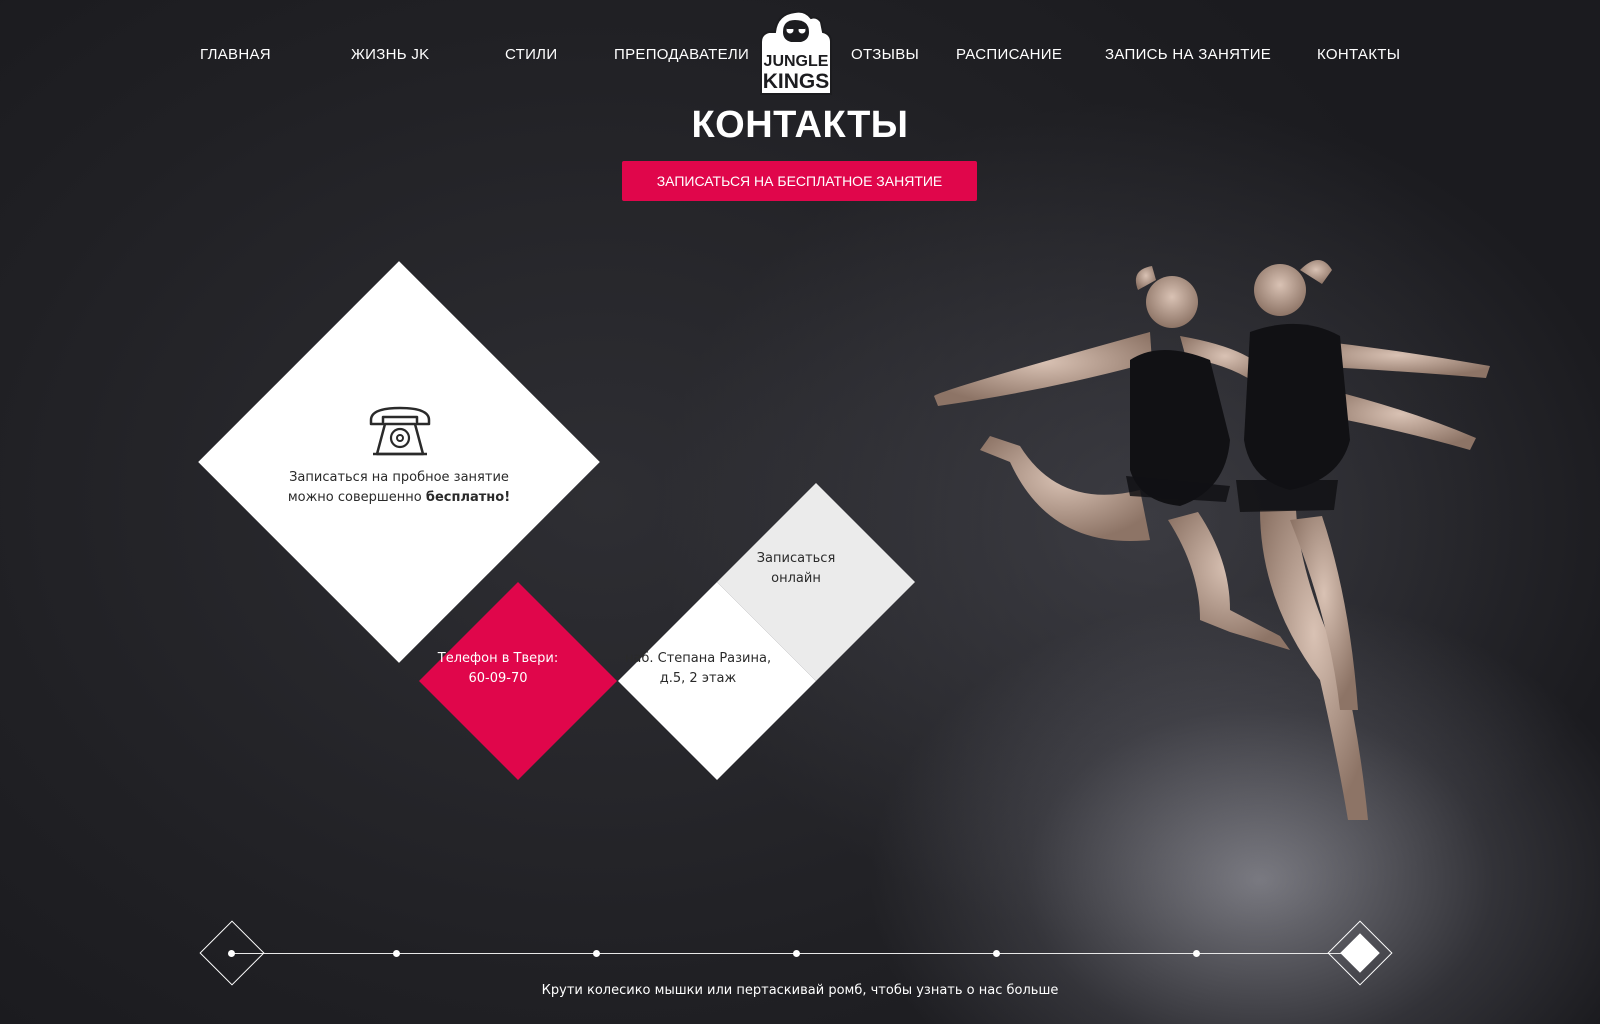 The height and width of the screenshot is (1024, 1600). I want to click on nav-item-jk-life: ЖИЗНЬ JK, so click(390, 54).